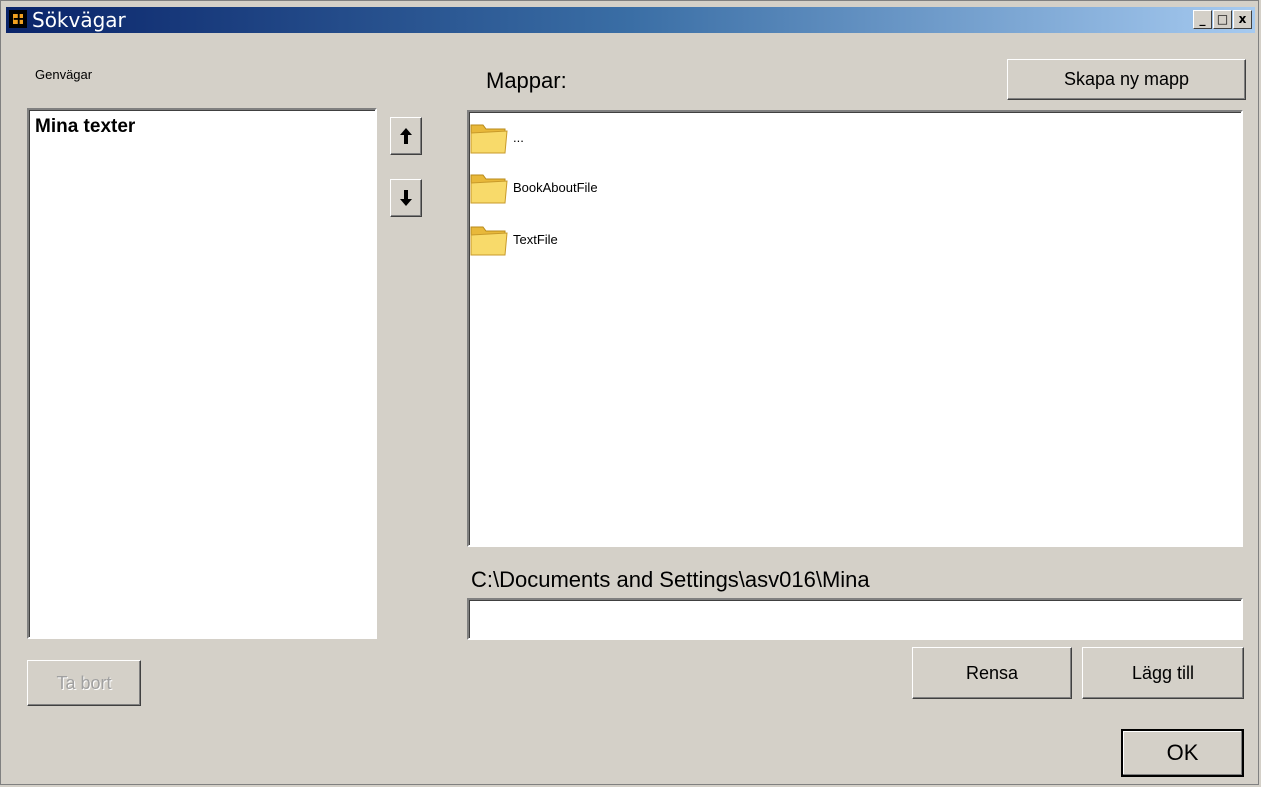 Image resolution: width=1261 pixels, height=787 pixels. Describe the element at coordinates (85, 127) in the screenshot. I see `shortcut-item: Mina texter` at that location.